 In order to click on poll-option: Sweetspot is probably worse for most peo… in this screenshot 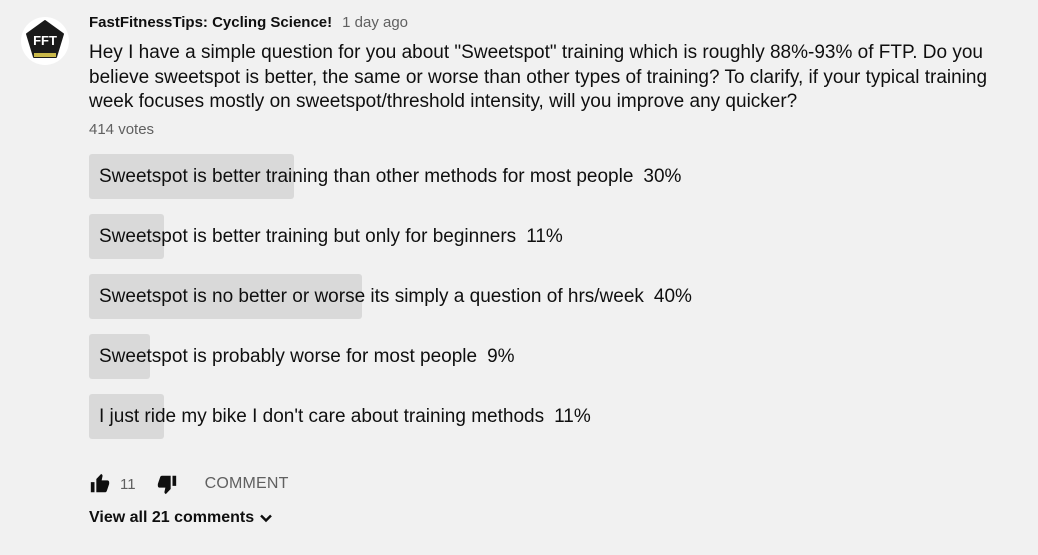, I will do `click(554, 356)`.